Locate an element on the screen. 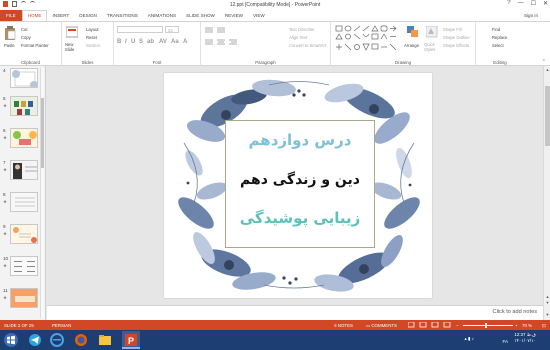 This screenshot has width=550, height=350. tray-icons: ▴ ▮ ♪ is located at coordinates (470, 339).